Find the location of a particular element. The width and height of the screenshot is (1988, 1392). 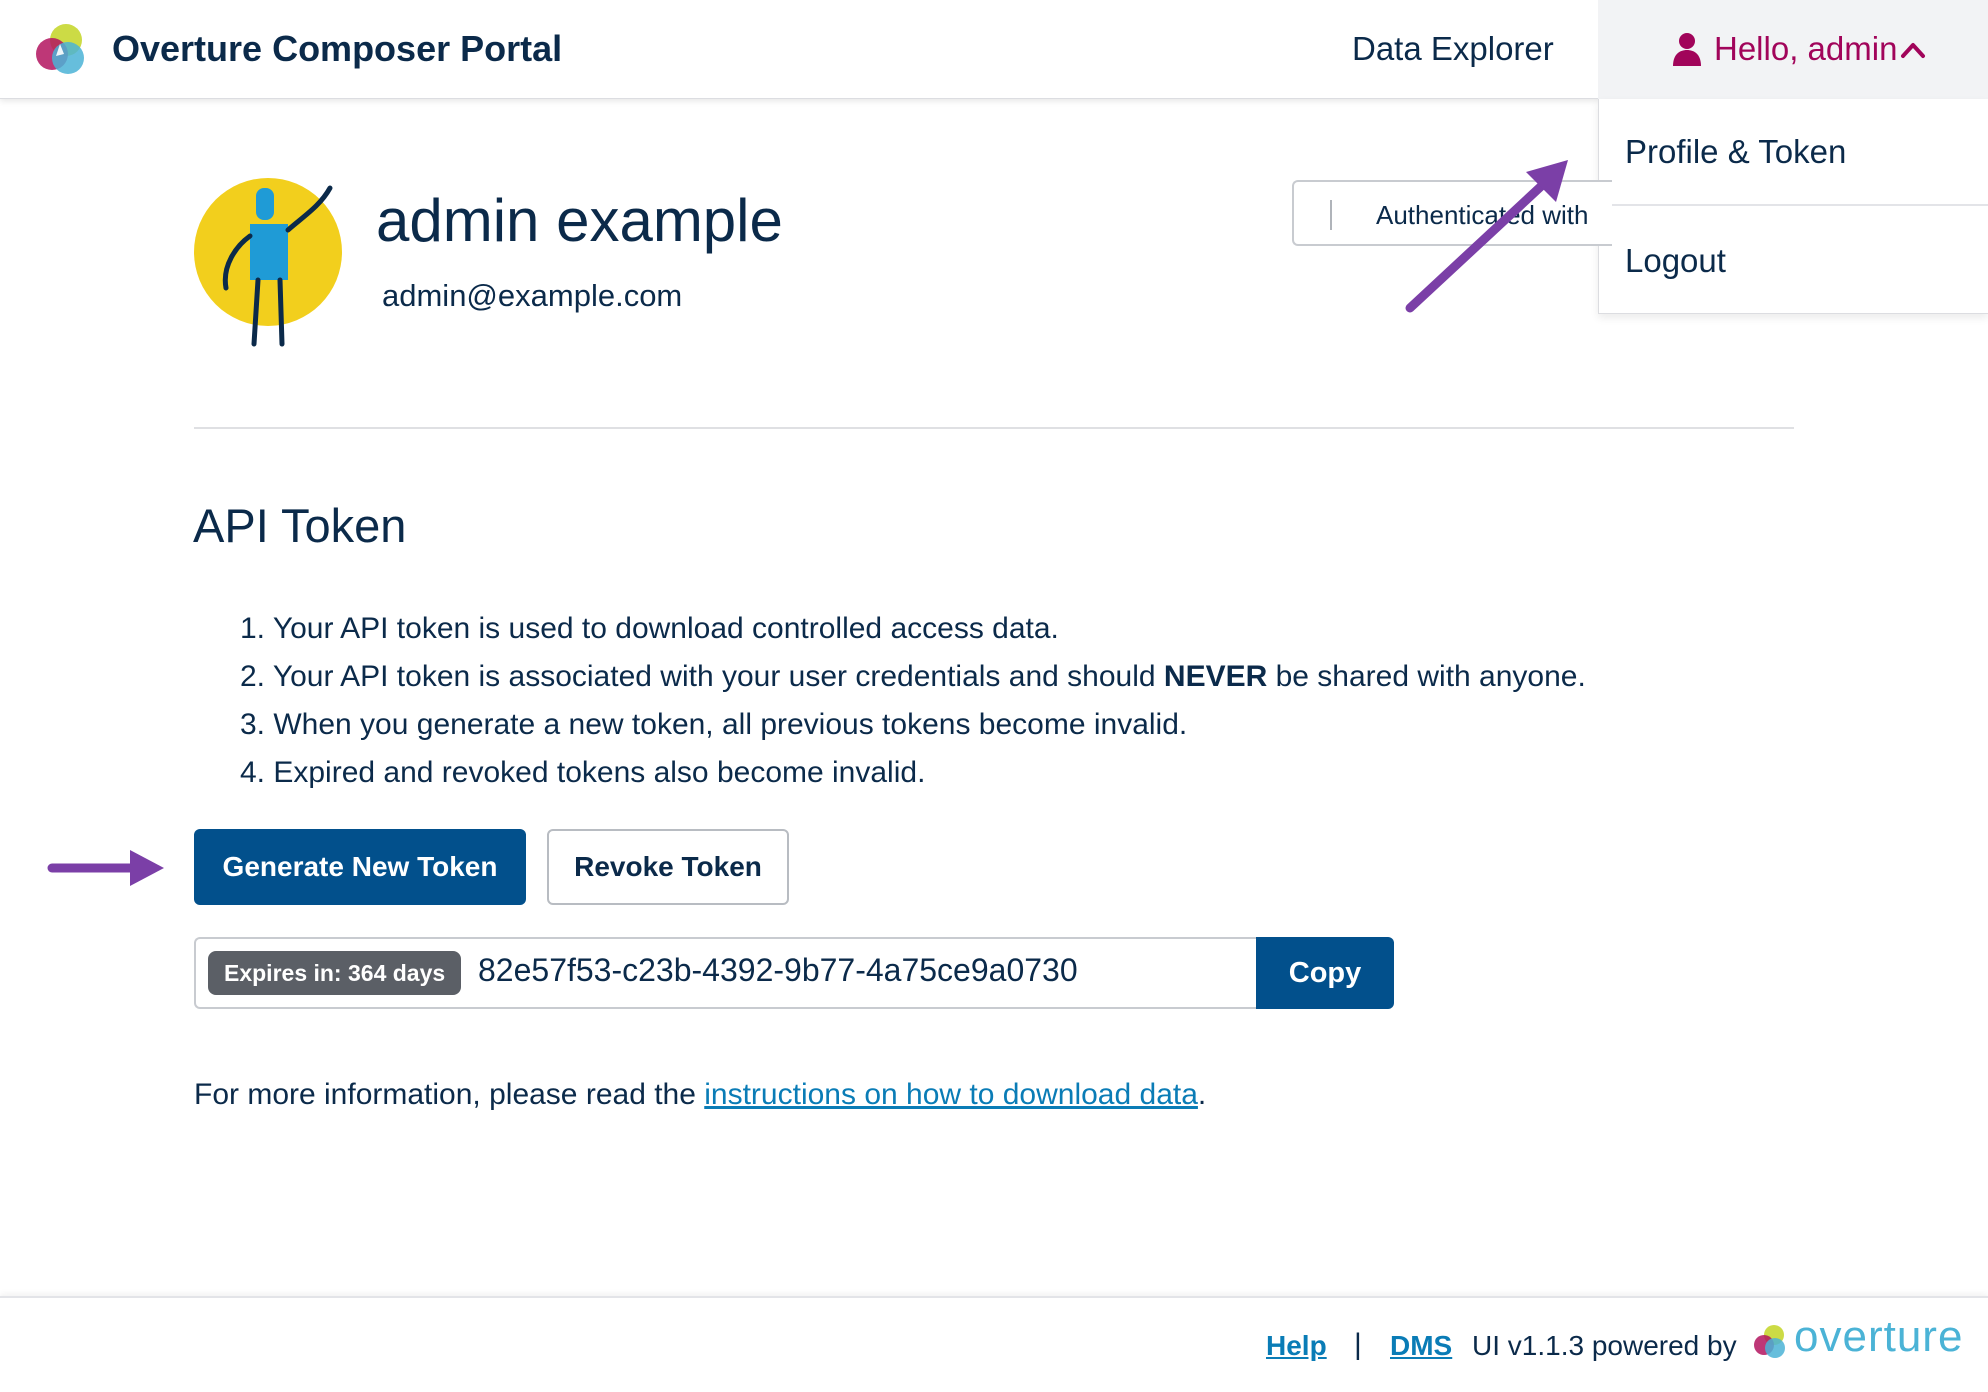

user-dropdown-menu: Profile & Token Logout is located at coordinates (1793, 206).